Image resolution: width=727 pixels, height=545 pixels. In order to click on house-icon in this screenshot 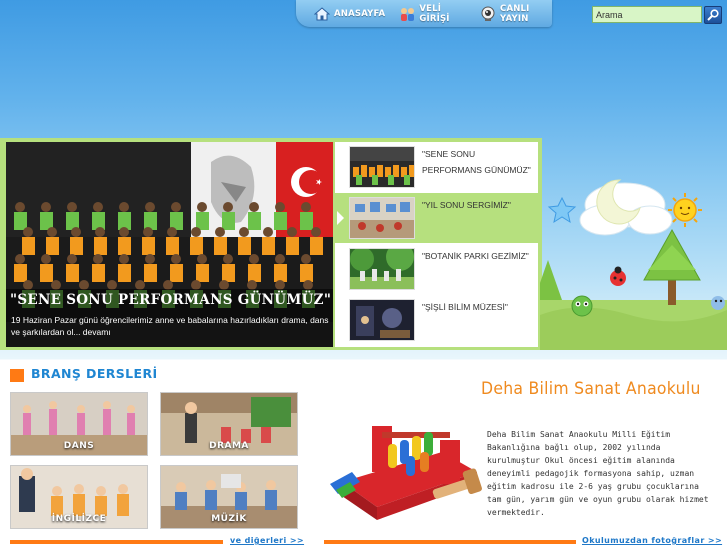, I will do `click(322, 14)`.